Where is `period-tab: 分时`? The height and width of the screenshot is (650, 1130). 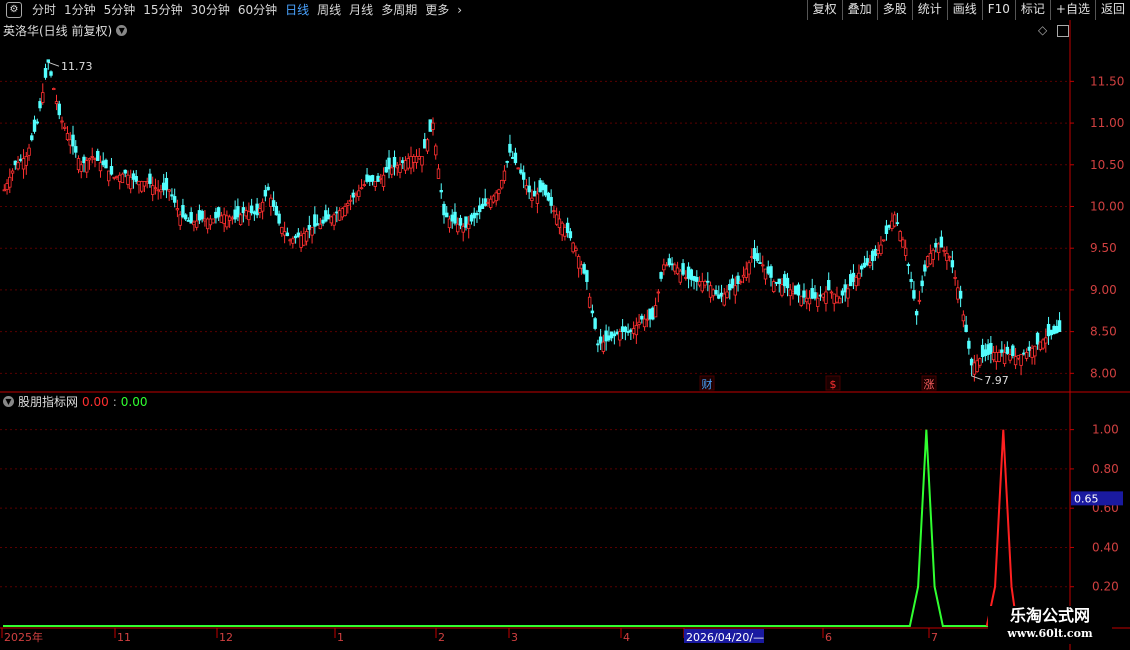
period-tab: 分时 is located at coordinates (44, 10).